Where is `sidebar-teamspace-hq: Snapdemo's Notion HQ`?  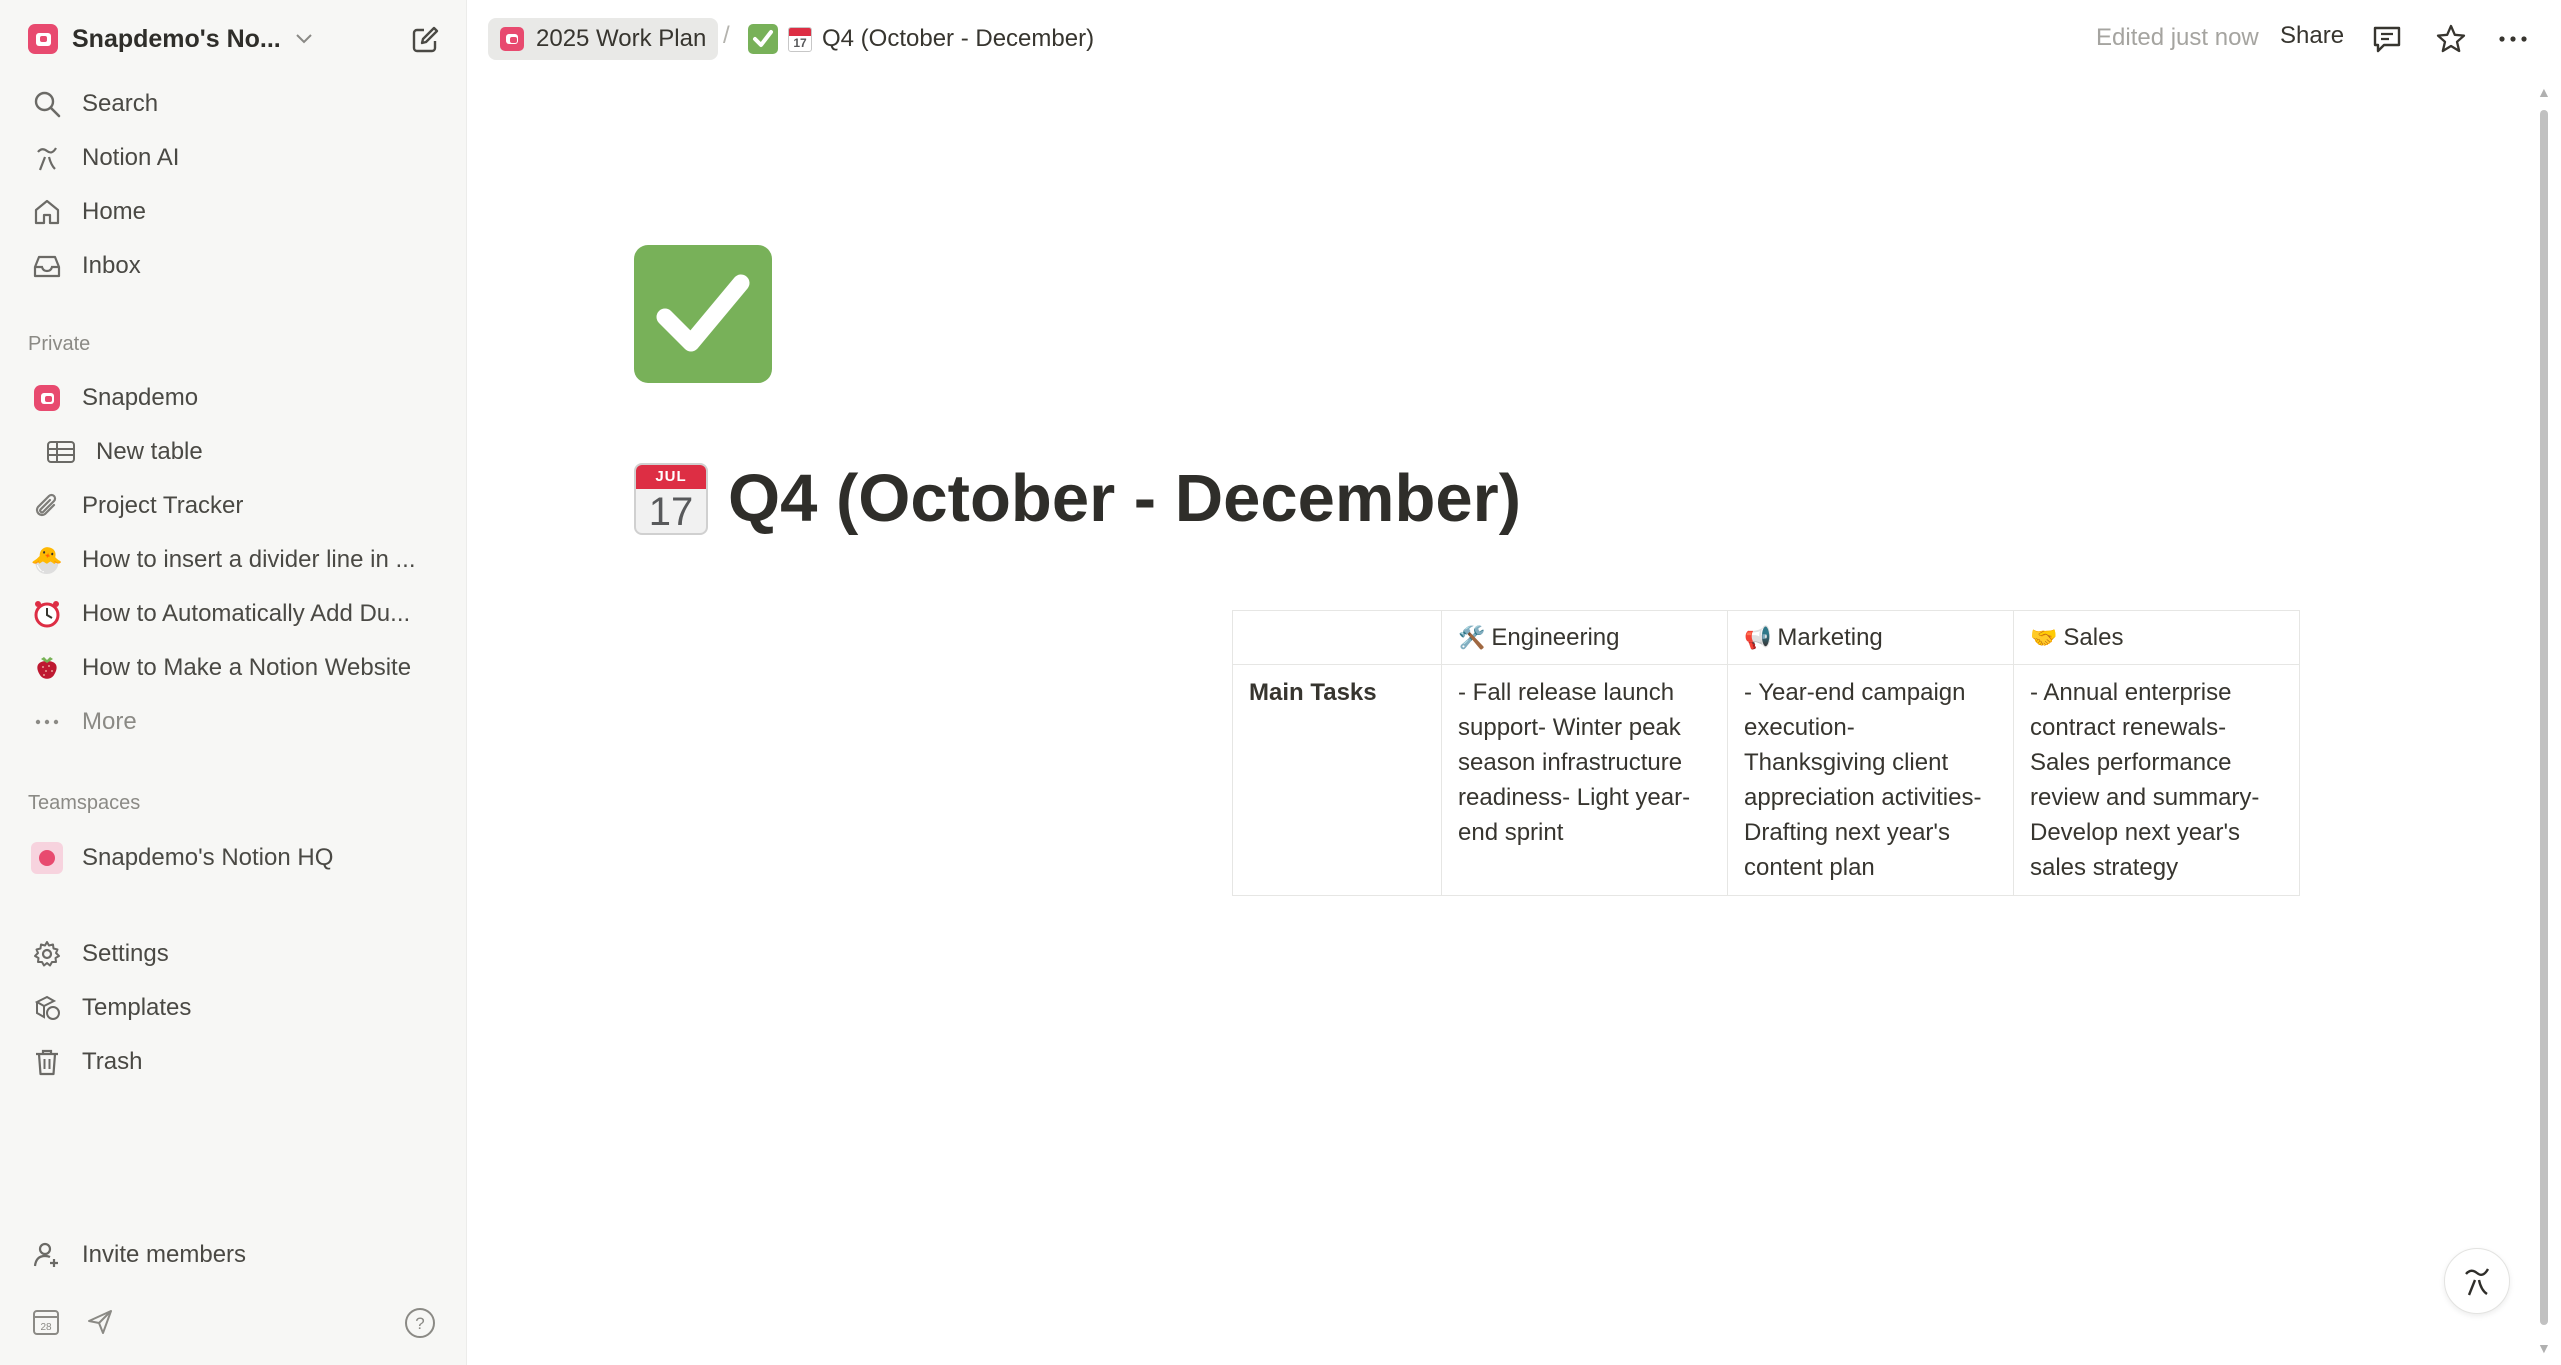
sidebar-teamspace-hq: Snapdemo's Notion HQ is located at coordinates (234, 858).